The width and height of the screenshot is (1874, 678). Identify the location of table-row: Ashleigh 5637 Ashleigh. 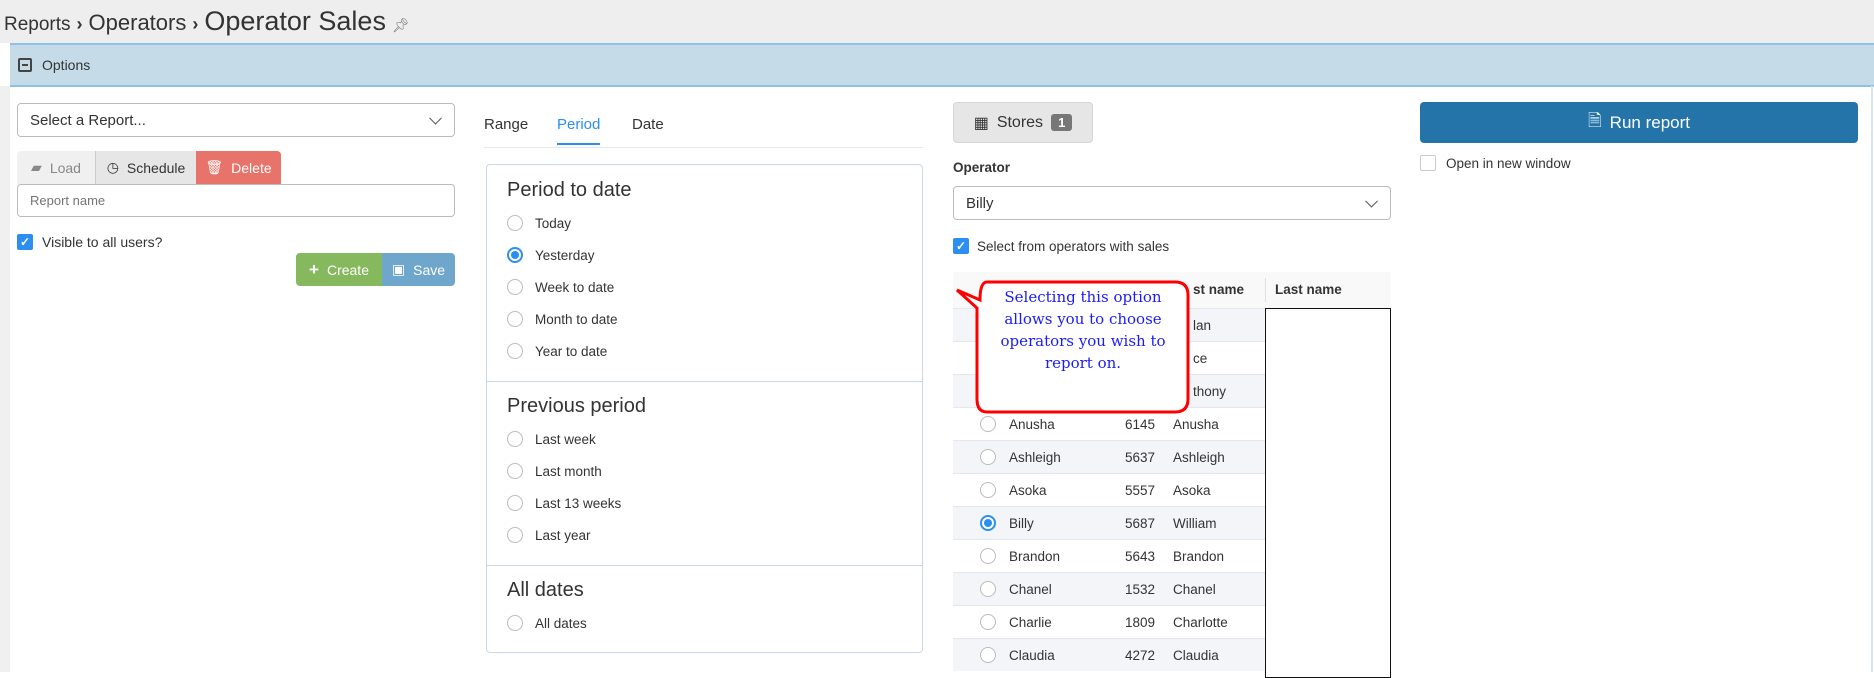
(1109, 456).